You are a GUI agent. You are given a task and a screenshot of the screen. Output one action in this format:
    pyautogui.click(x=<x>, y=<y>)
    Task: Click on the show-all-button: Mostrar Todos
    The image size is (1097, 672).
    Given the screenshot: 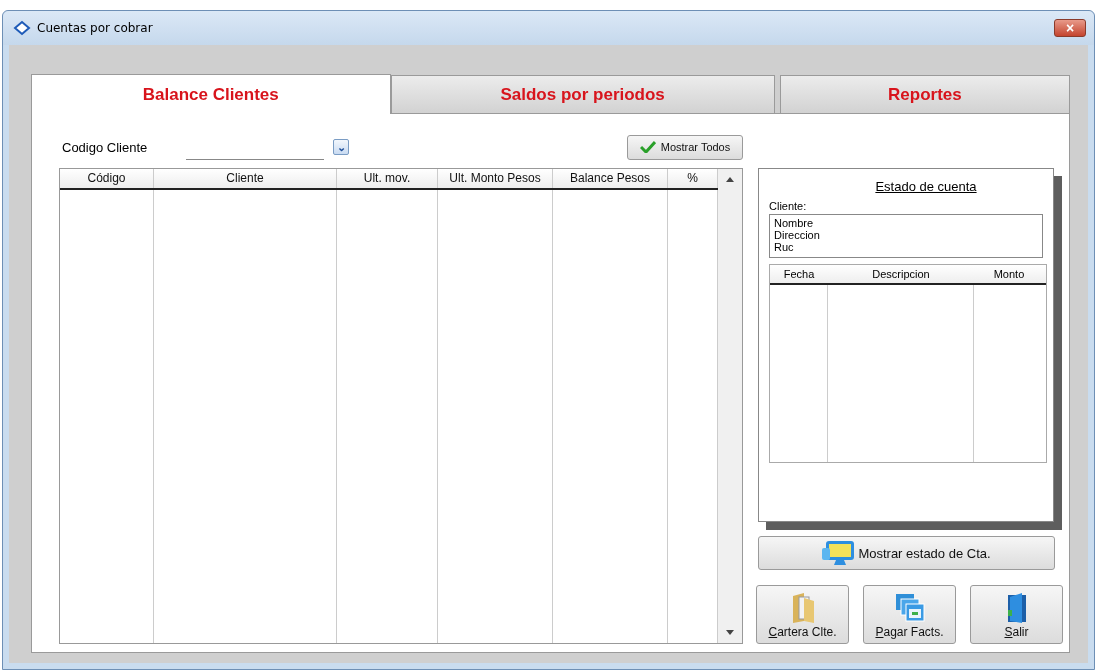 What is the action you would take?
    pyautogui.click(x=685, y=147)
    